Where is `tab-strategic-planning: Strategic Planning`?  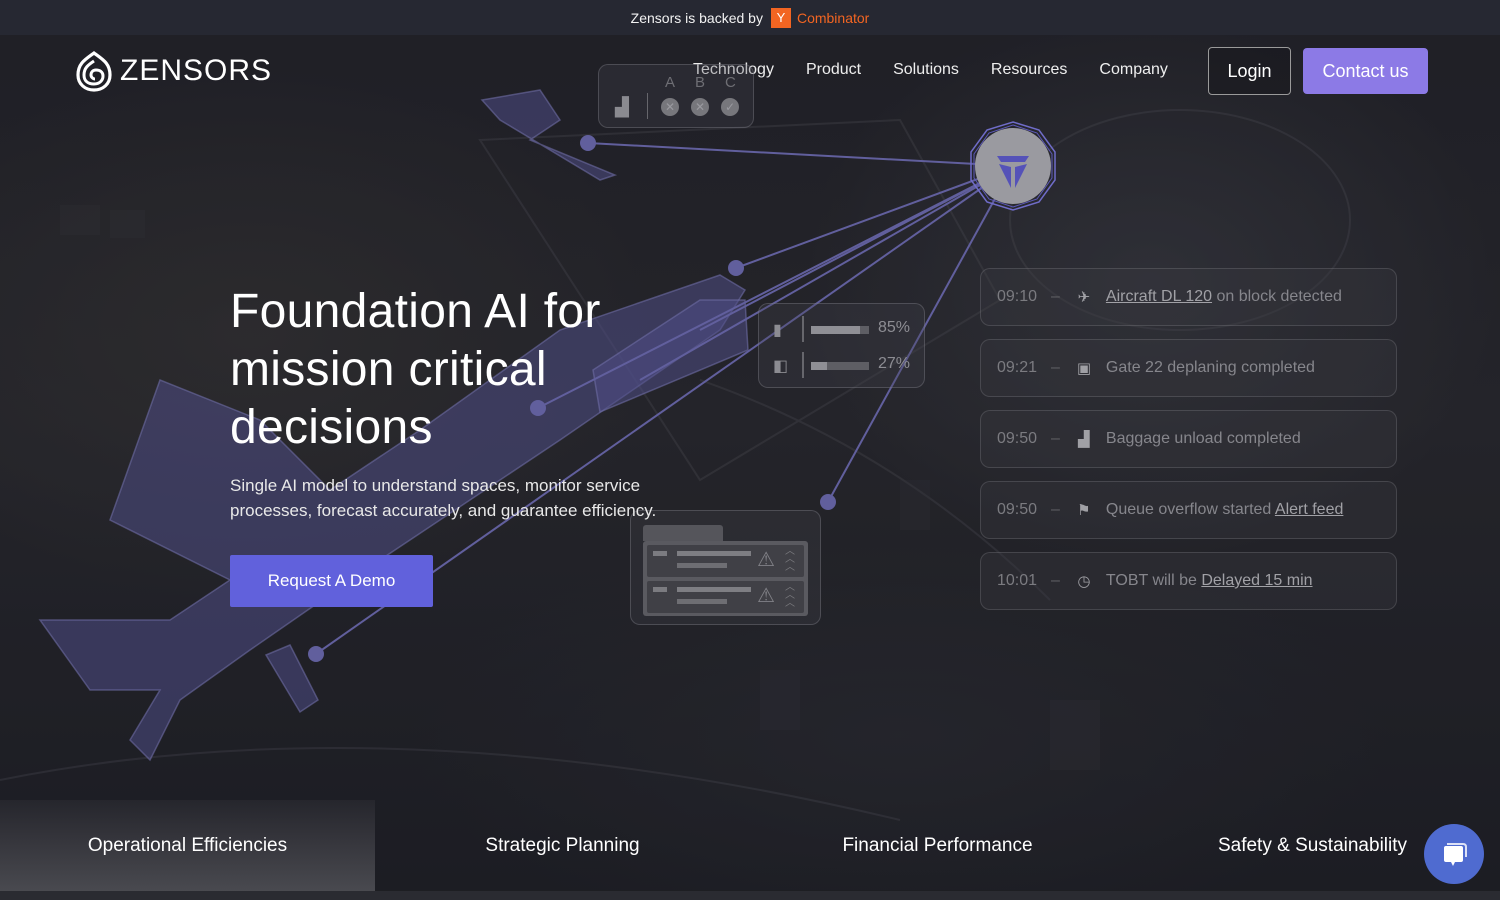 tab-strategic-planning: Strategic Planning is located at coordinates (562, 845).